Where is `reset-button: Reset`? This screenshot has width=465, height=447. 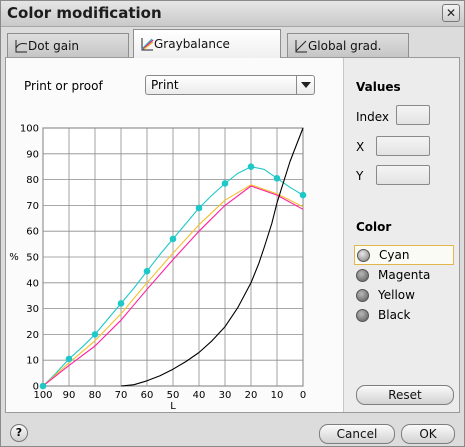 reset-button: Reset is located at coordinates (405, 395).